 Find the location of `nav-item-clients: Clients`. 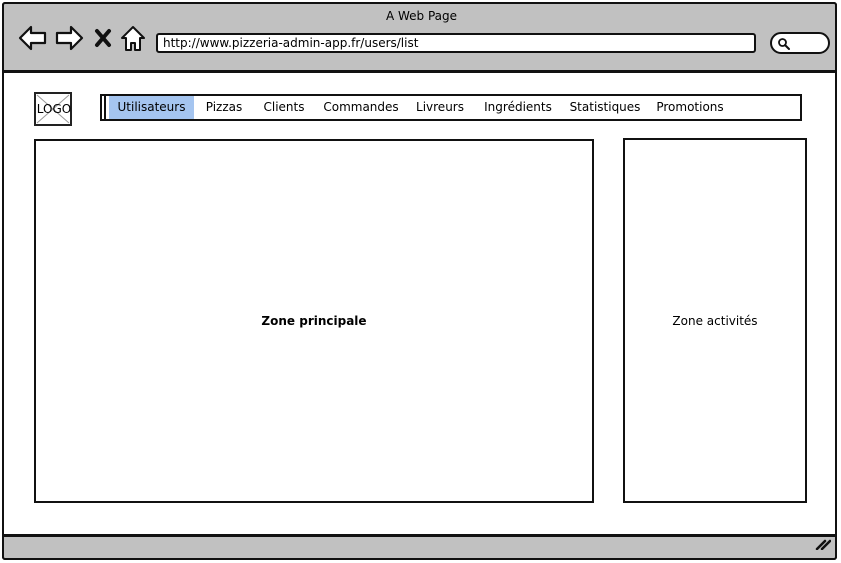

nav-item-clients: Clients is located at coordinates (284, 107).